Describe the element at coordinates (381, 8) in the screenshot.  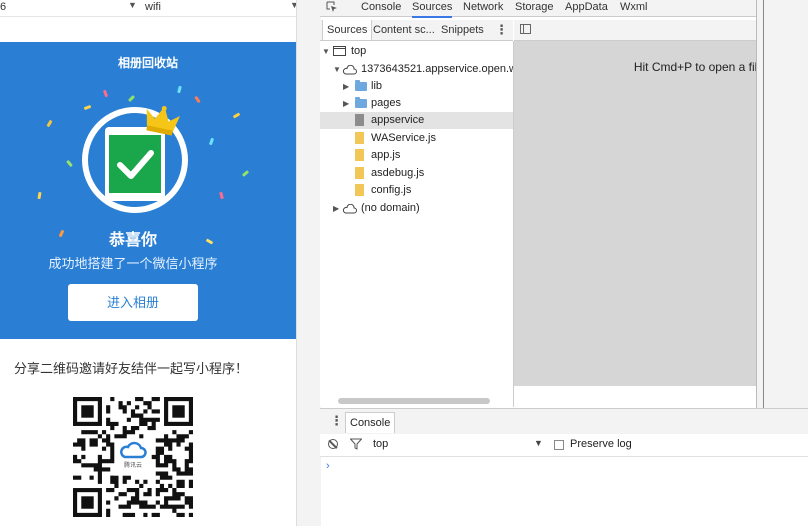
I see `tab-console: Console` at that location.